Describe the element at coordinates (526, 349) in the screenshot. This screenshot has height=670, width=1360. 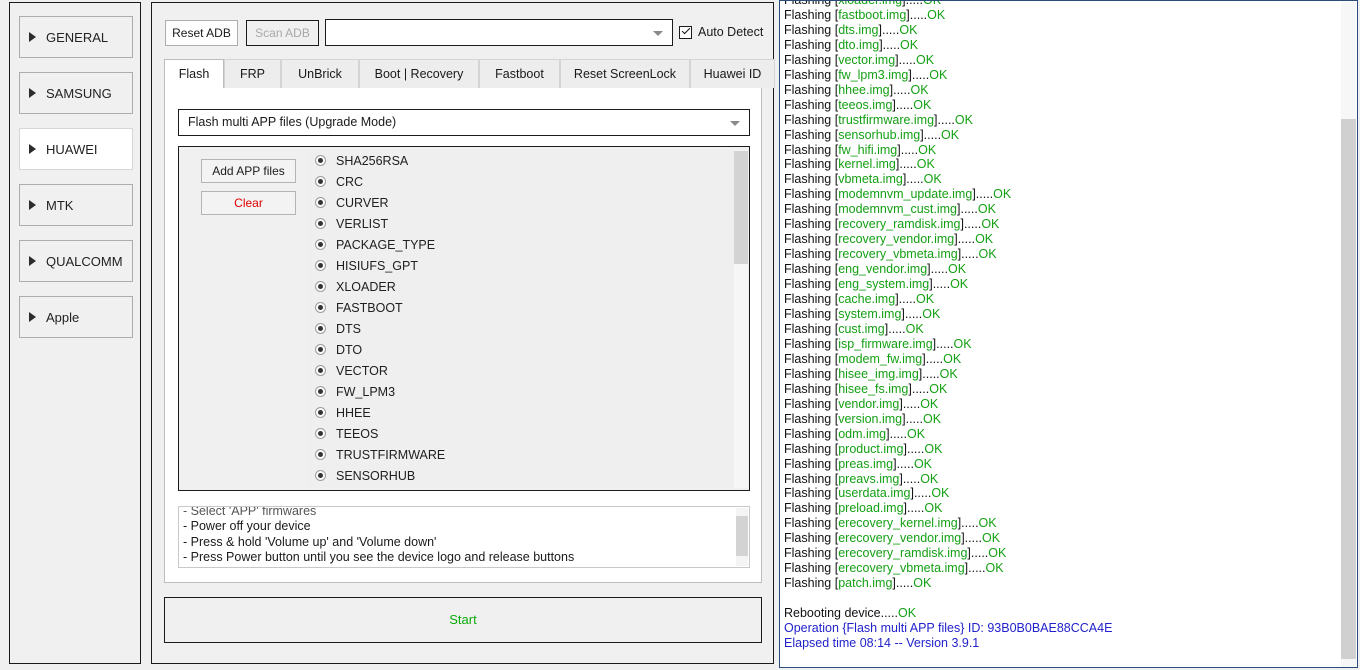
I see `firmware-list-item: DTO` at that location.